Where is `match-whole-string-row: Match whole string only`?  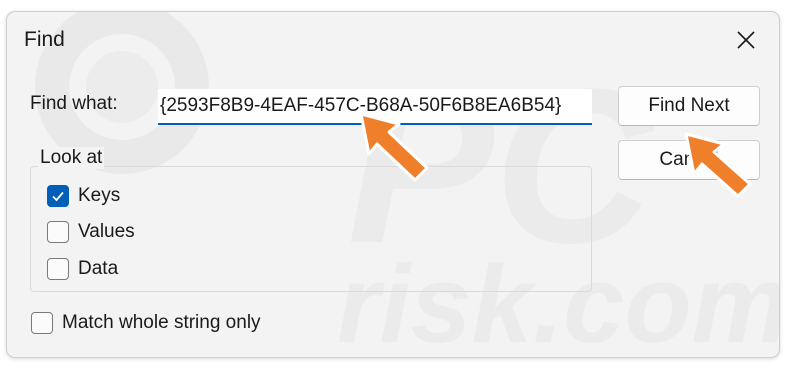 match-whole-string-row: Match whole string only is located at coordinates (146, 323).